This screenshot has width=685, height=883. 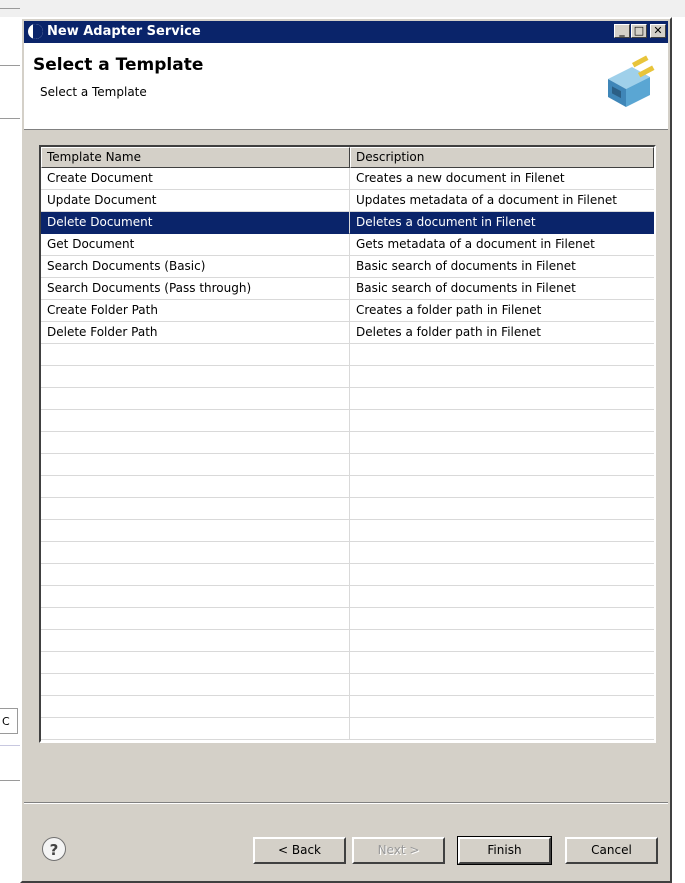 I want to click on template-name-cell: Update Document, so click(x=195, y=201).